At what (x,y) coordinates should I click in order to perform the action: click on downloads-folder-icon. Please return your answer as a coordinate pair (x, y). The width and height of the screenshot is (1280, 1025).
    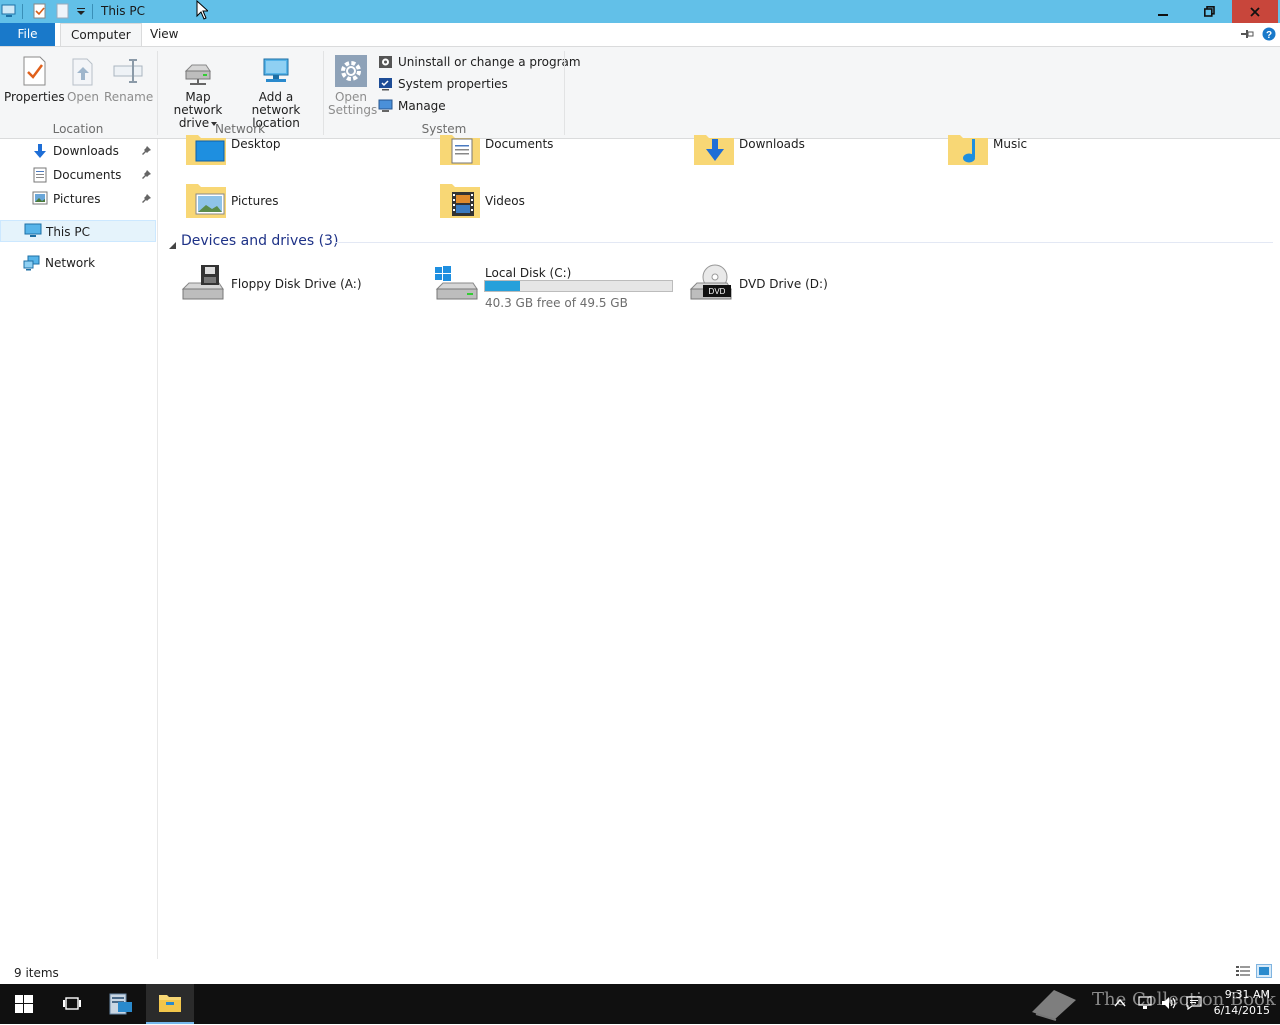
    Looking at the image, I should click on (714, 150).